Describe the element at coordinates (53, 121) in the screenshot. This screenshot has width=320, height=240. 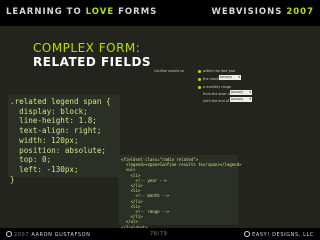
I see `code-line: line-height: 1.8;` at that location.